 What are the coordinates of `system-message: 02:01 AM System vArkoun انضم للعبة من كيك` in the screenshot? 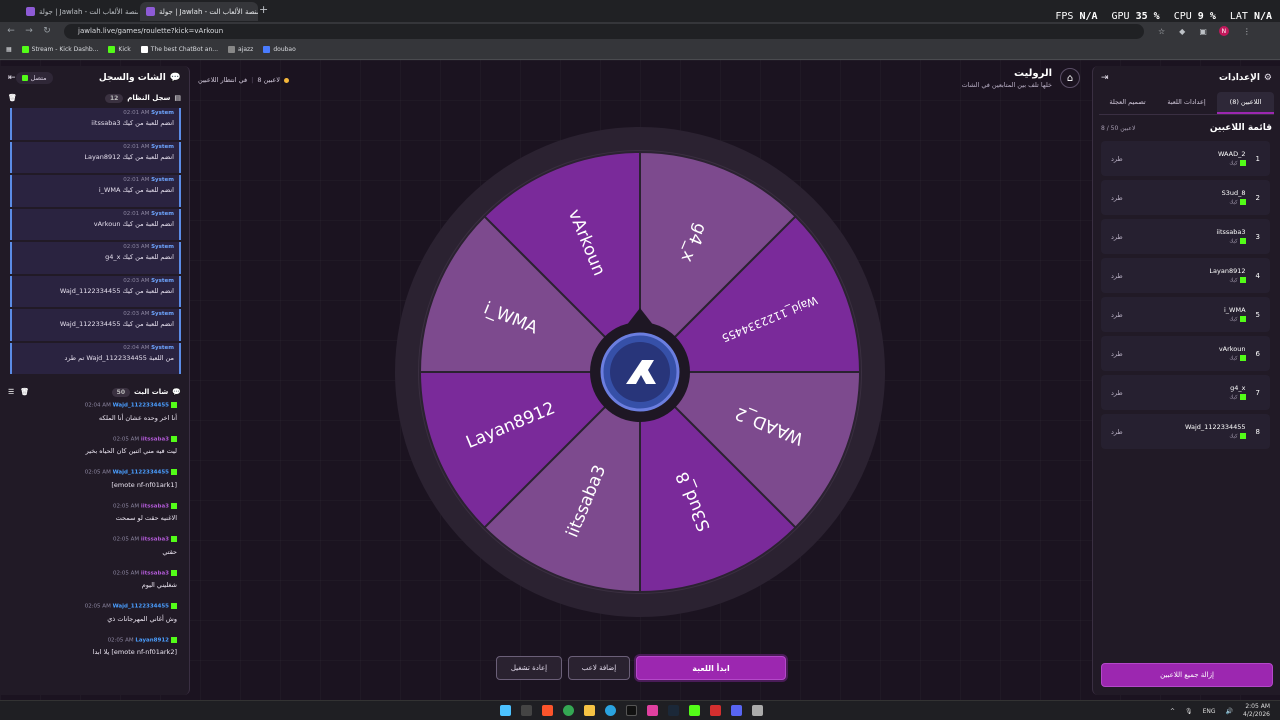 It's located at (95, 224).